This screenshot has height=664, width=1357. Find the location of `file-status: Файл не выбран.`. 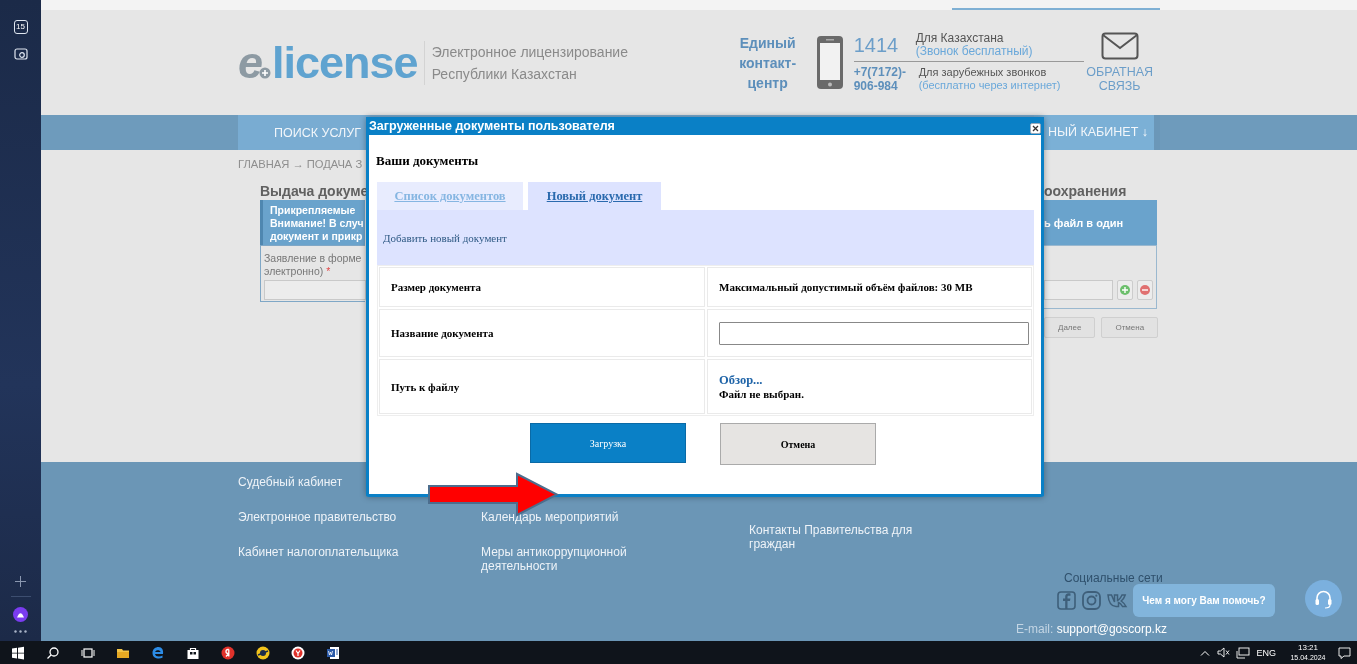

file-status: Файл не выбран. is located at coordinates (762, 394).